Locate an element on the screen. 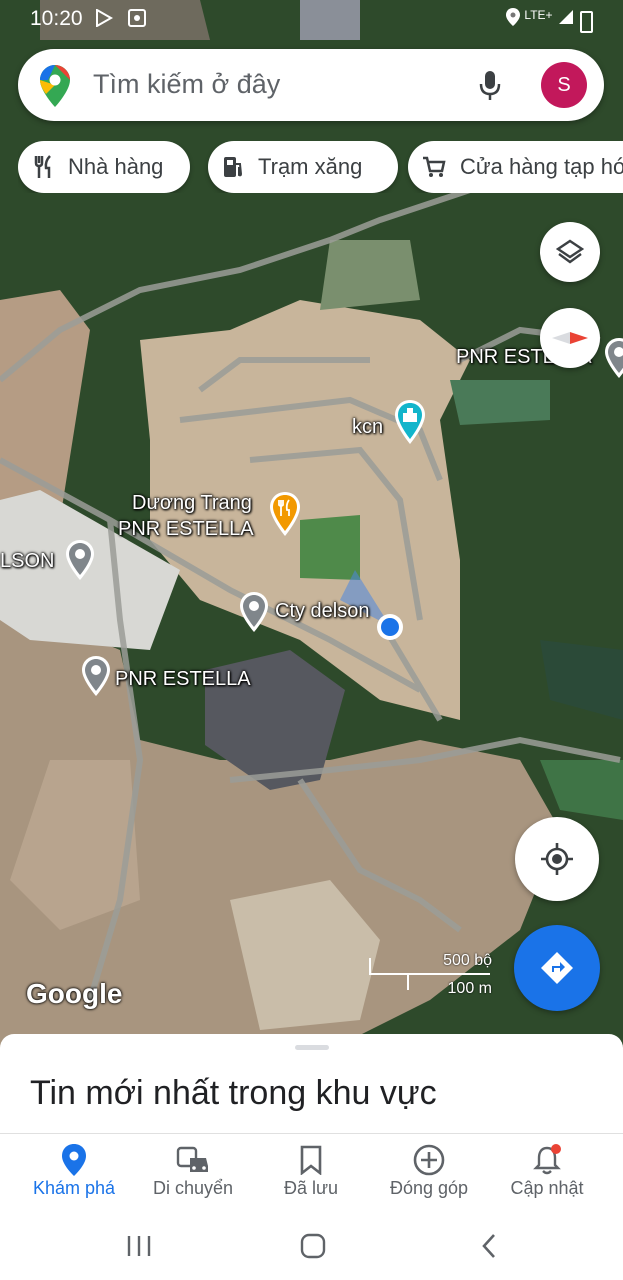 Image resolution: width=623 pixels, height=1280 pixels. compass-icon is located at coordinates (570, 338).